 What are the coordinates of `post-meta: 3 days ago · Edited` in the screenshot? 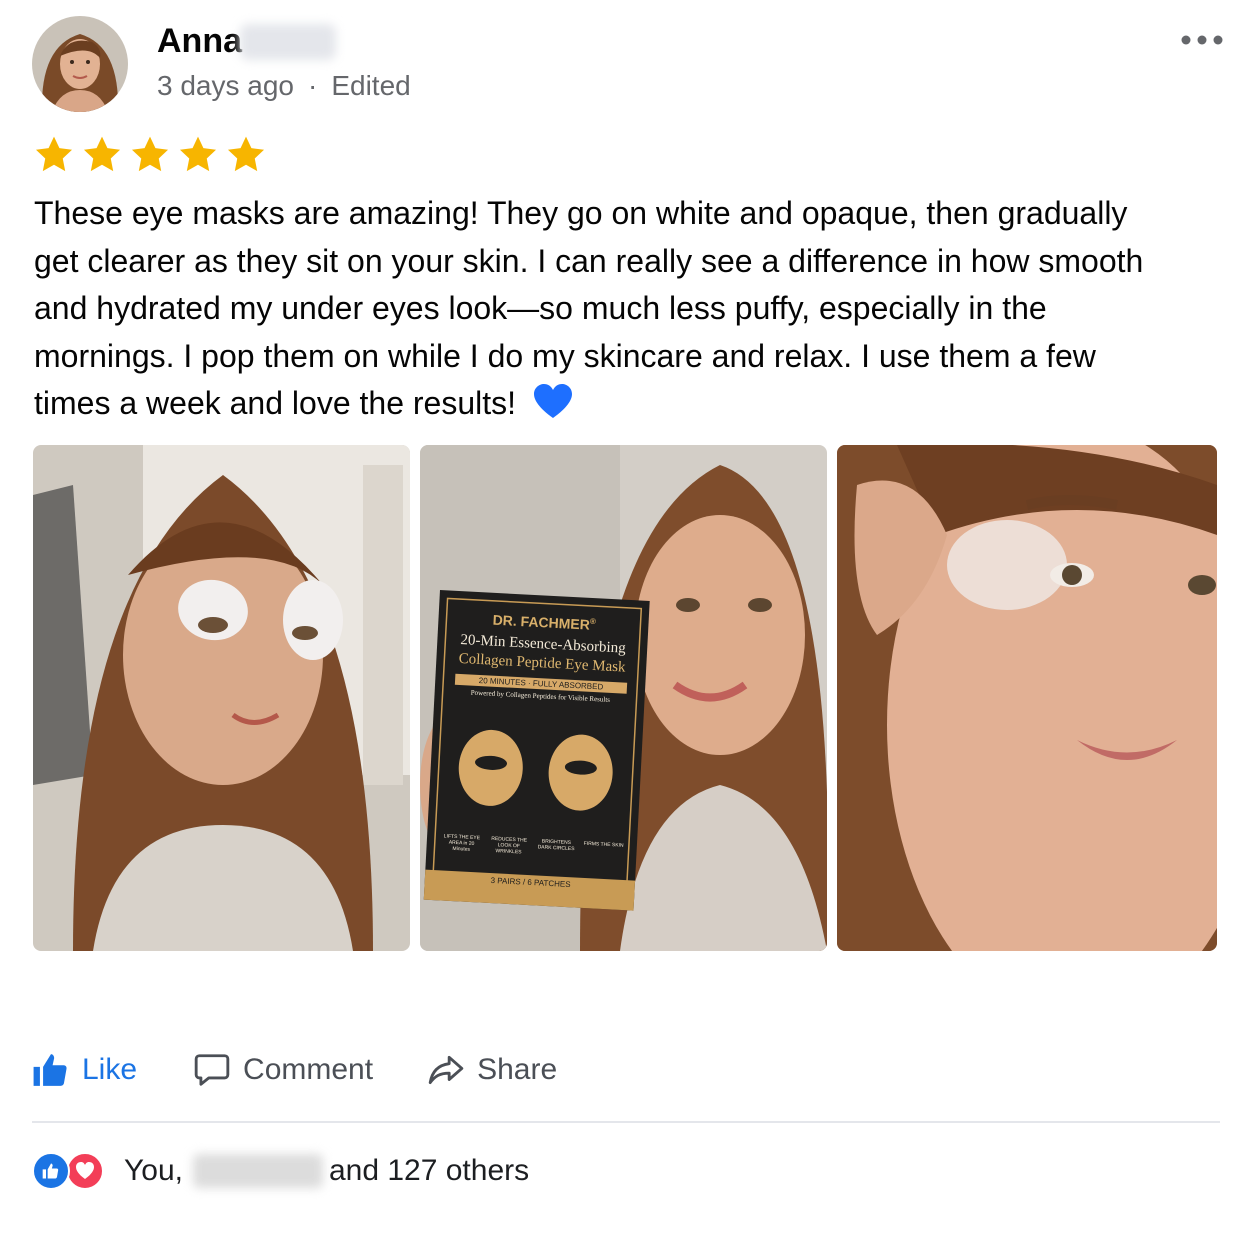 It's located at (284, 86).